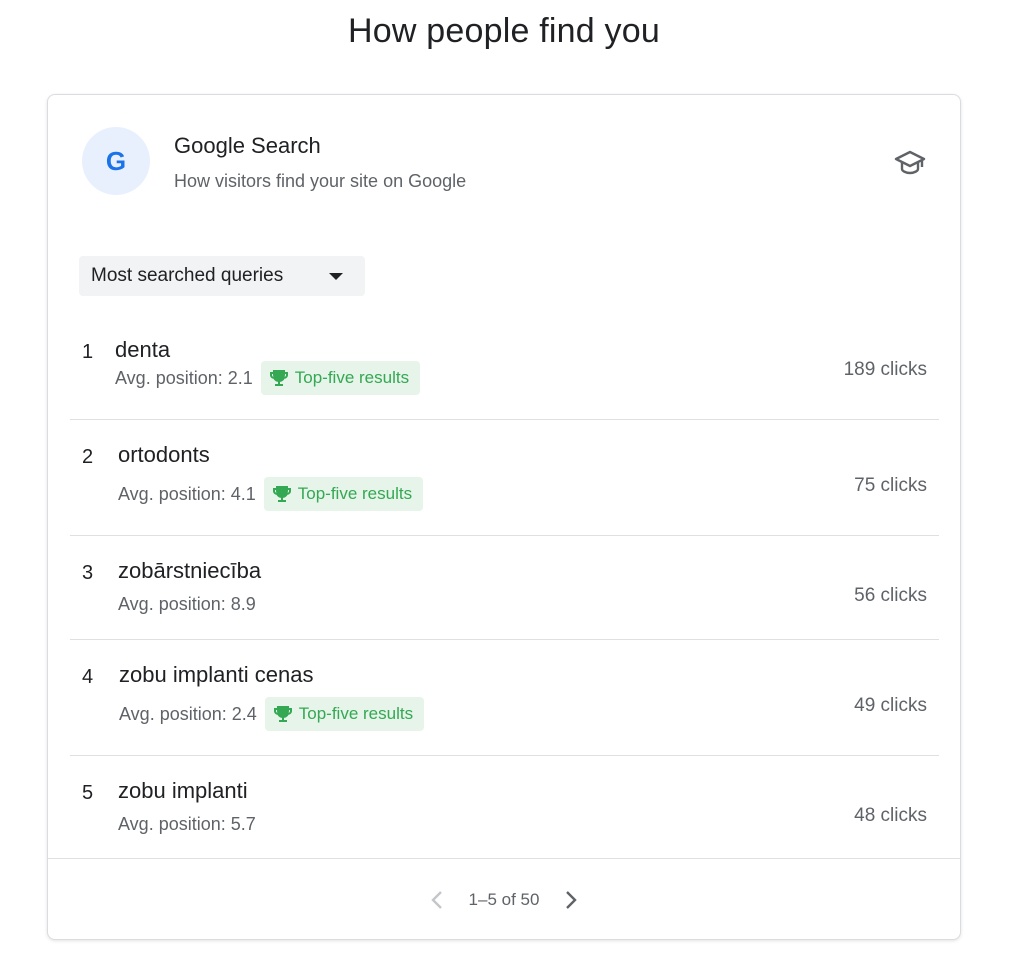  What do you see at coordinates (320, 181) in the screenshot?
I see `card-subtitle: How visitors find your site on Google` at bounding box center [320, 181].